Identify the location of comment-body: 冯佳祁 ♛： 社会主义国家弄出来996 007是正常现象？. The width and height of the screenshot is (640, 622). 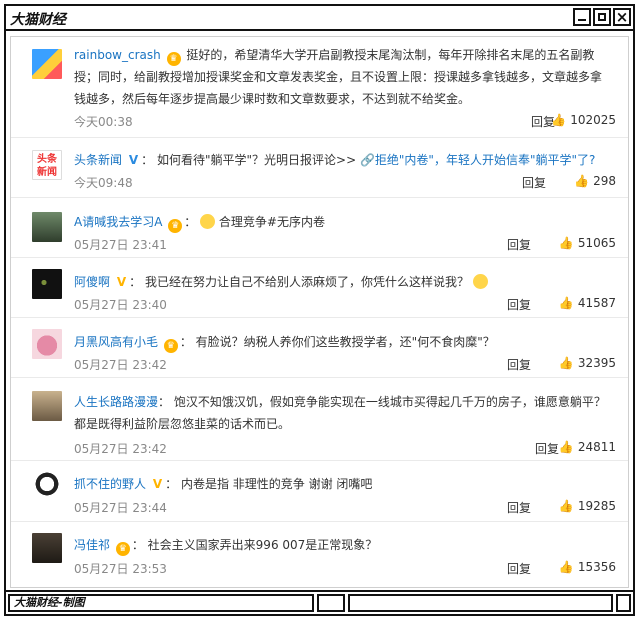
(226, 547).